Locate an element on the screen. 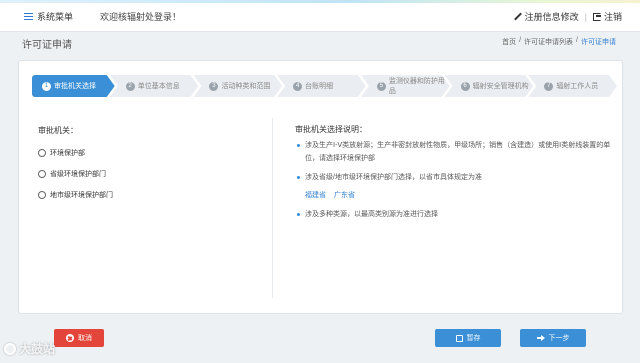 This screenshot has width=640, height=363. close-icon is located at coordinates (70, 338).